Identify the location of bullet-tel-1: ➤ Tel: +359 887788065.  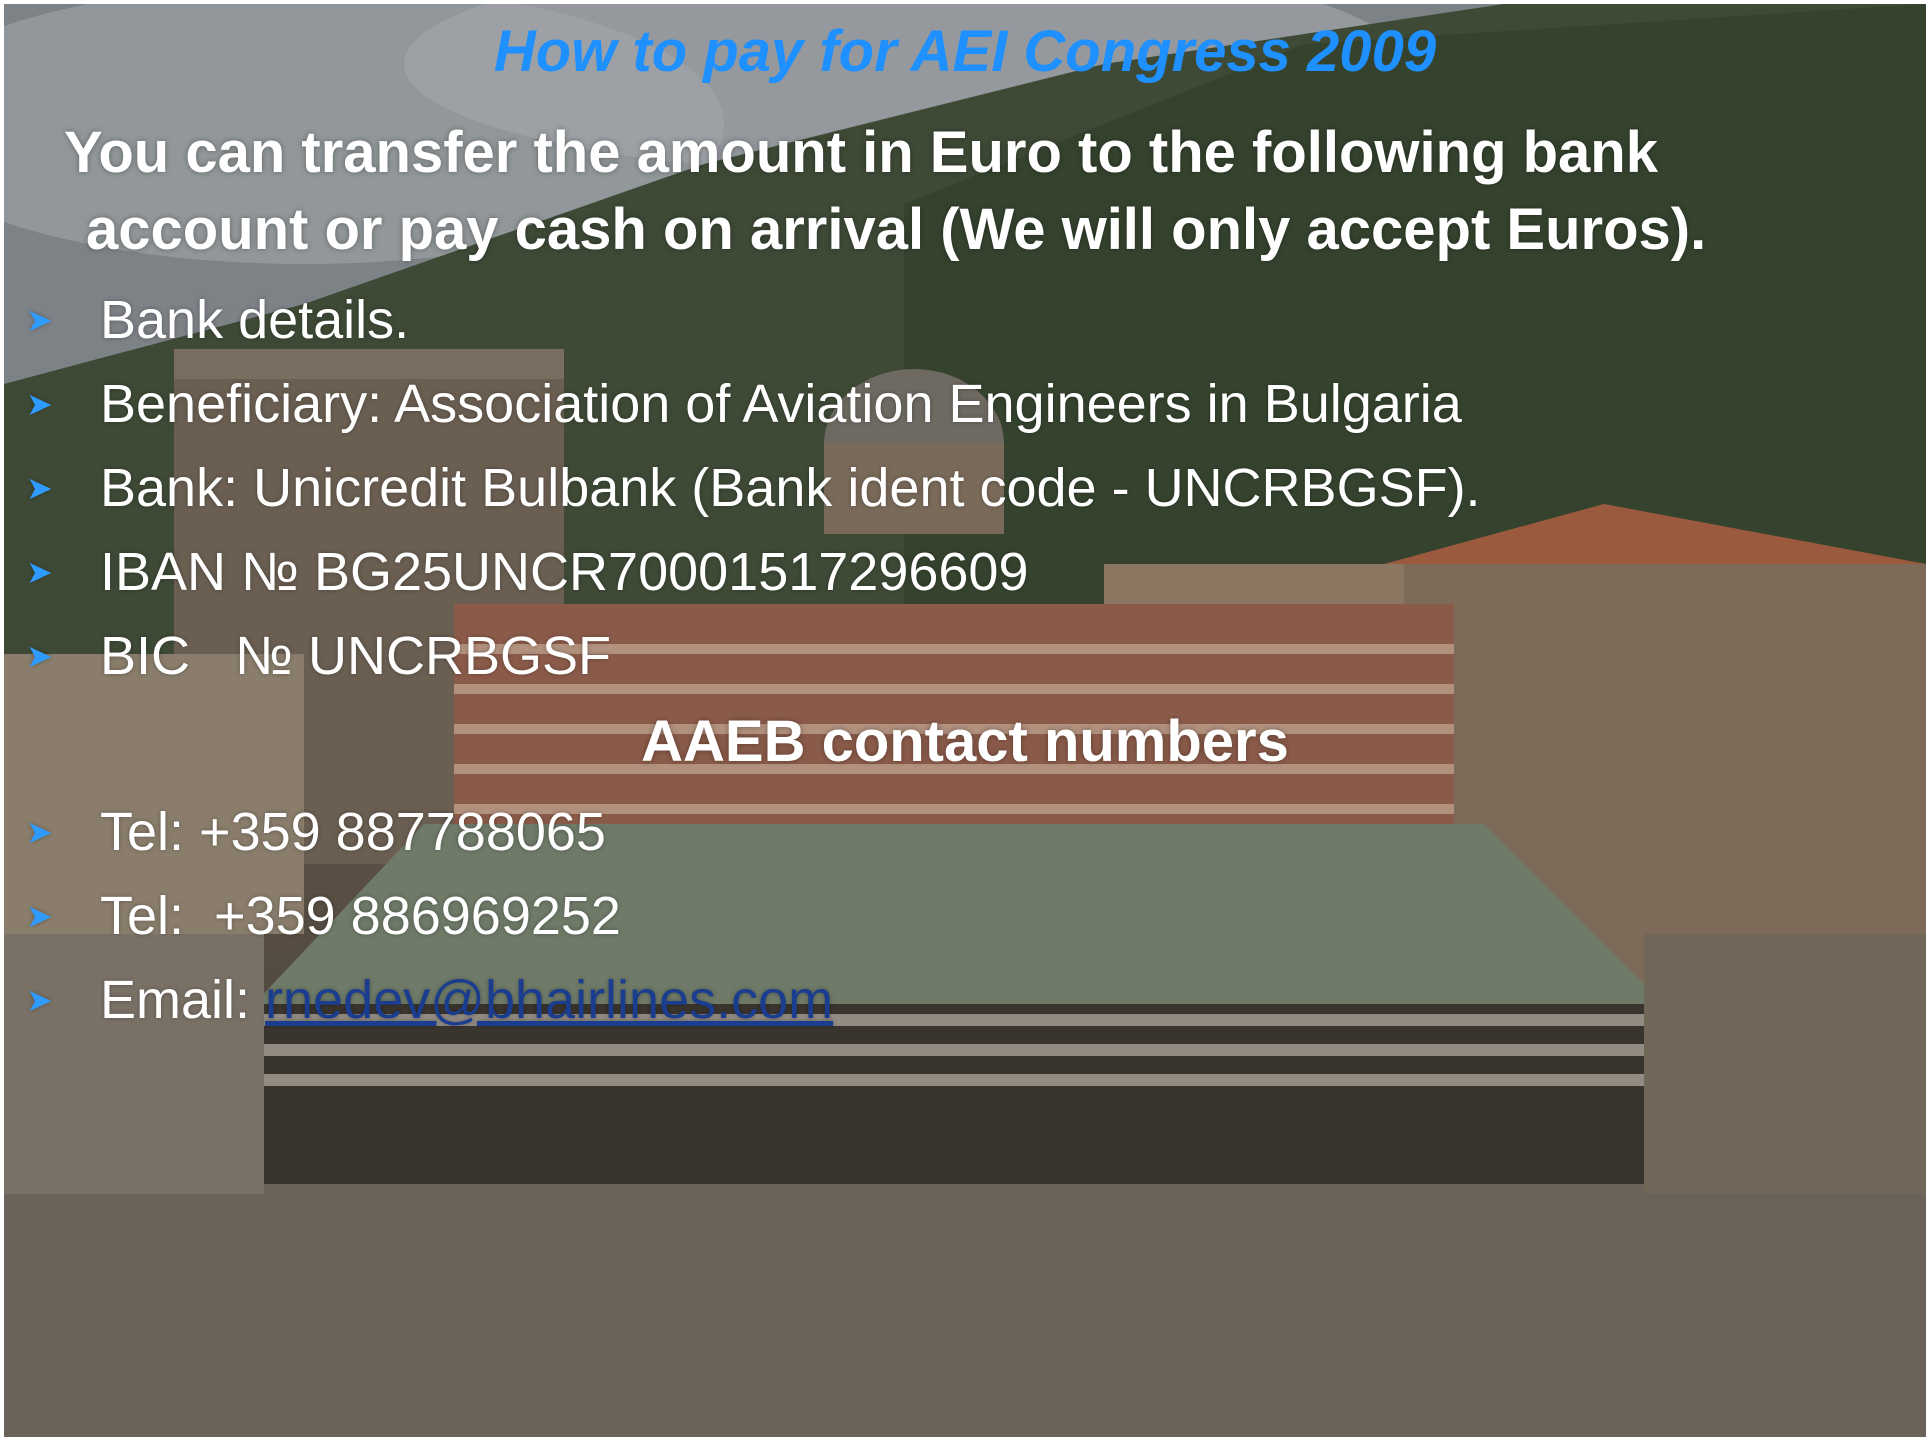
(316, 834).